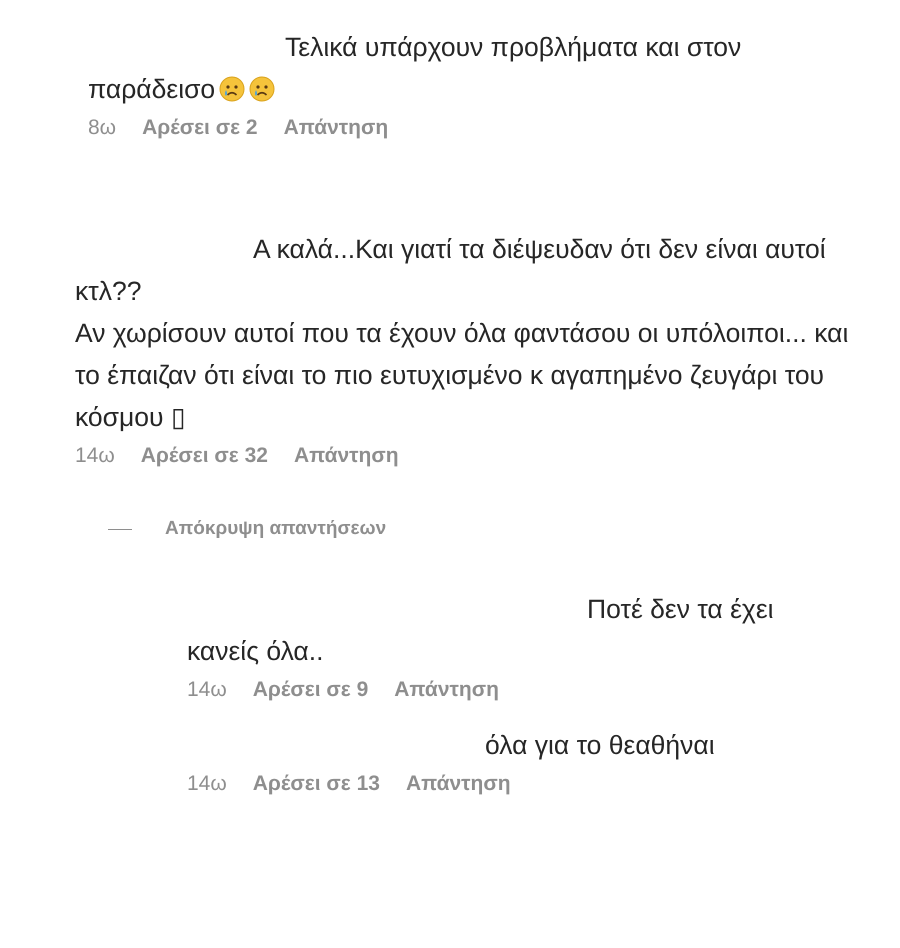  I want to click on comment-text: Τελικά υπάρχουν προβλήματα και στον παράδεισο, so click(415, 68).